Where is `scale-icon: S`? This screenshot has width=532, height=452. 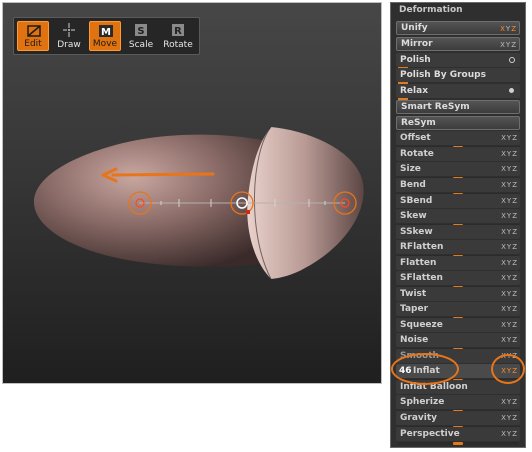
scale-icon: S is located at coordinates (141, 30).